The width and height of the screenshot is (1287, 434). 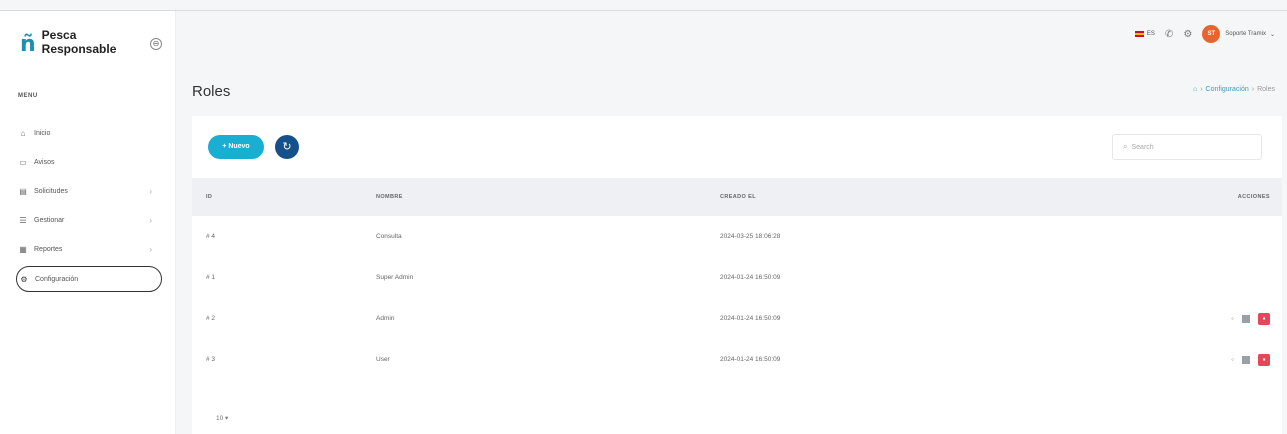 What do you see at coordinates (1272, 34) in the screenshot?
I see `chevron-down-icon: ⌄` at bounding box center [1272, 34].